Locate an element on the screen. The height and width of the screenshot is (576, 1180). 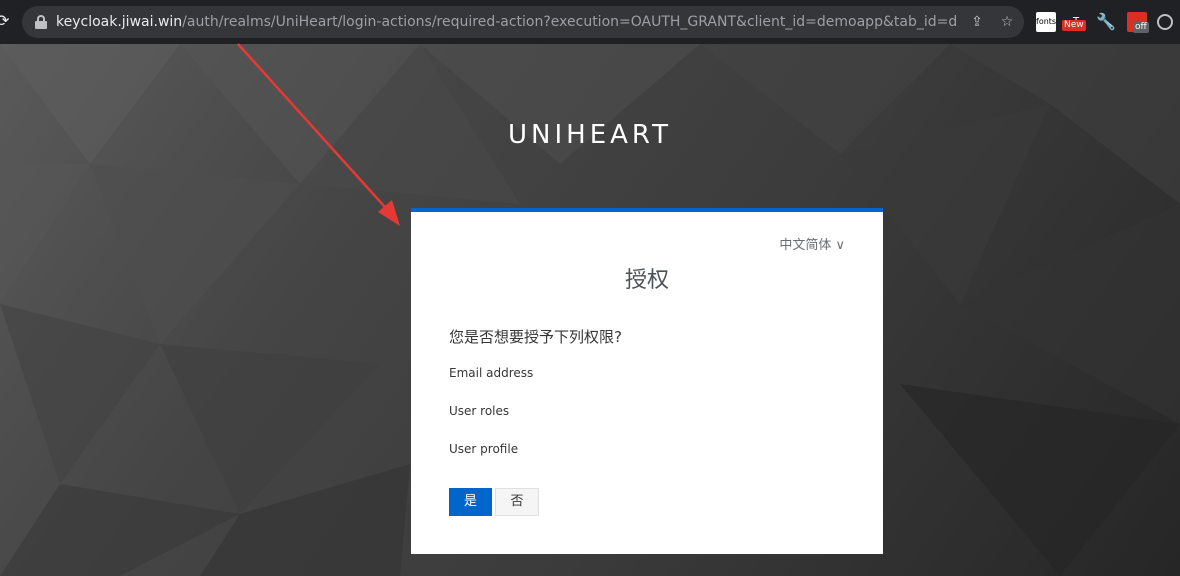
consent-question: 您是否想要授予下列权限? is located at coordinates (535, 337).